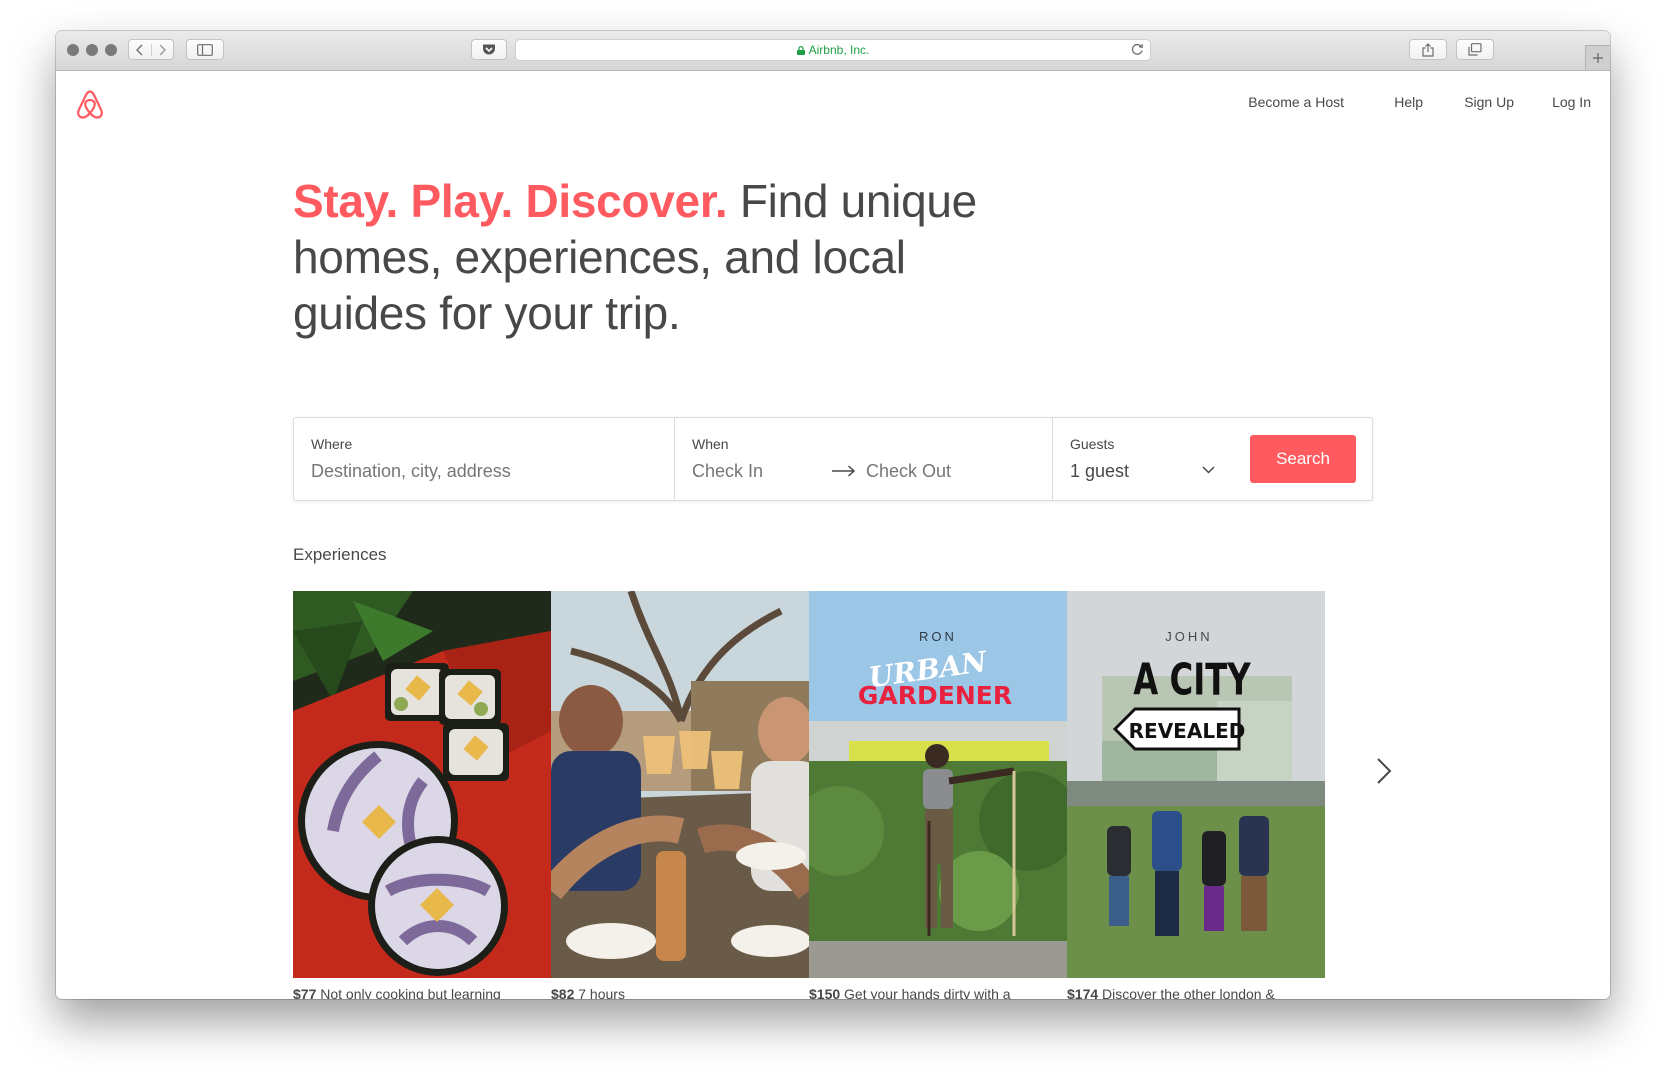  I want to click on share-icon, so click(1428, 49).